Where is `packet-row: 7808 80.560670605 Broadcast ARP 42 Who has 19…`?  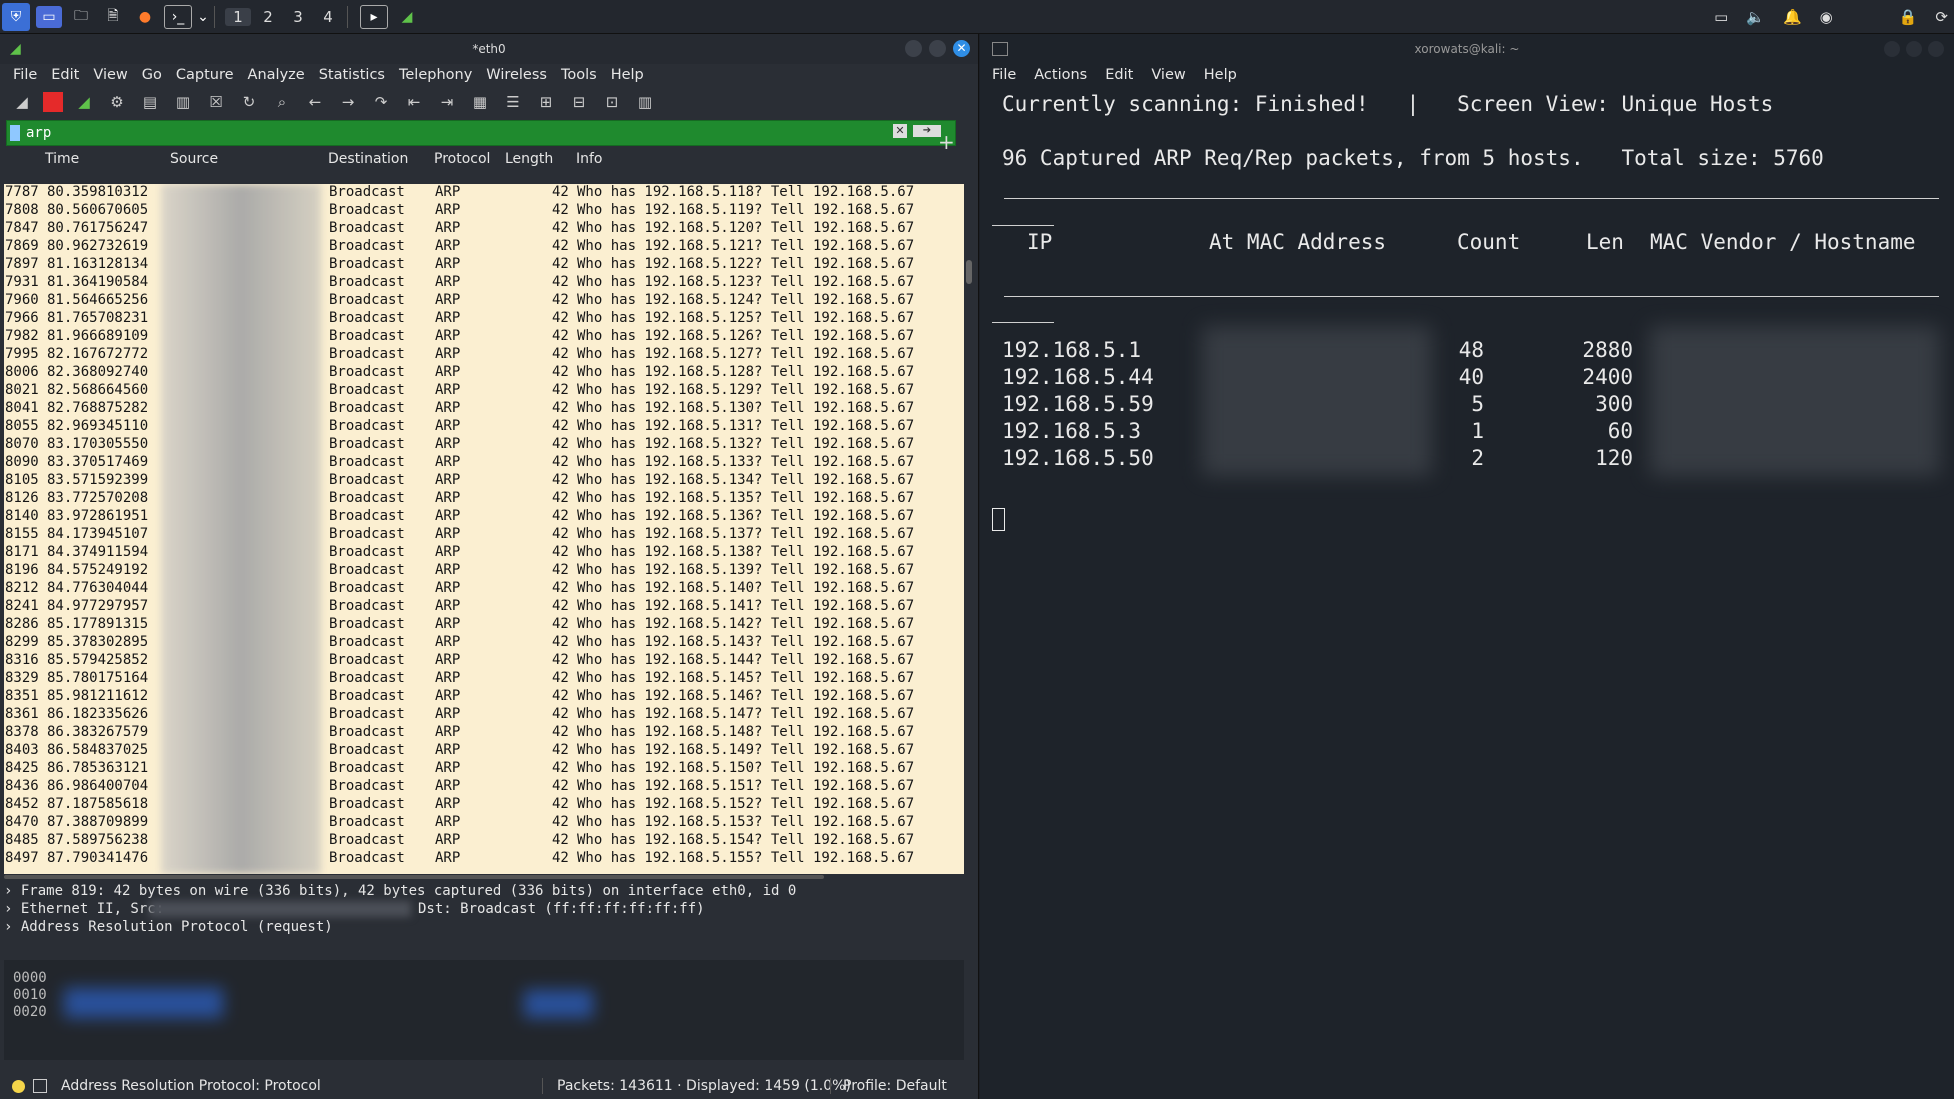 packet-row: 7808 80.560670605 Broadcast ARP 42 Who has 19… is located at coordinates (484, 211).